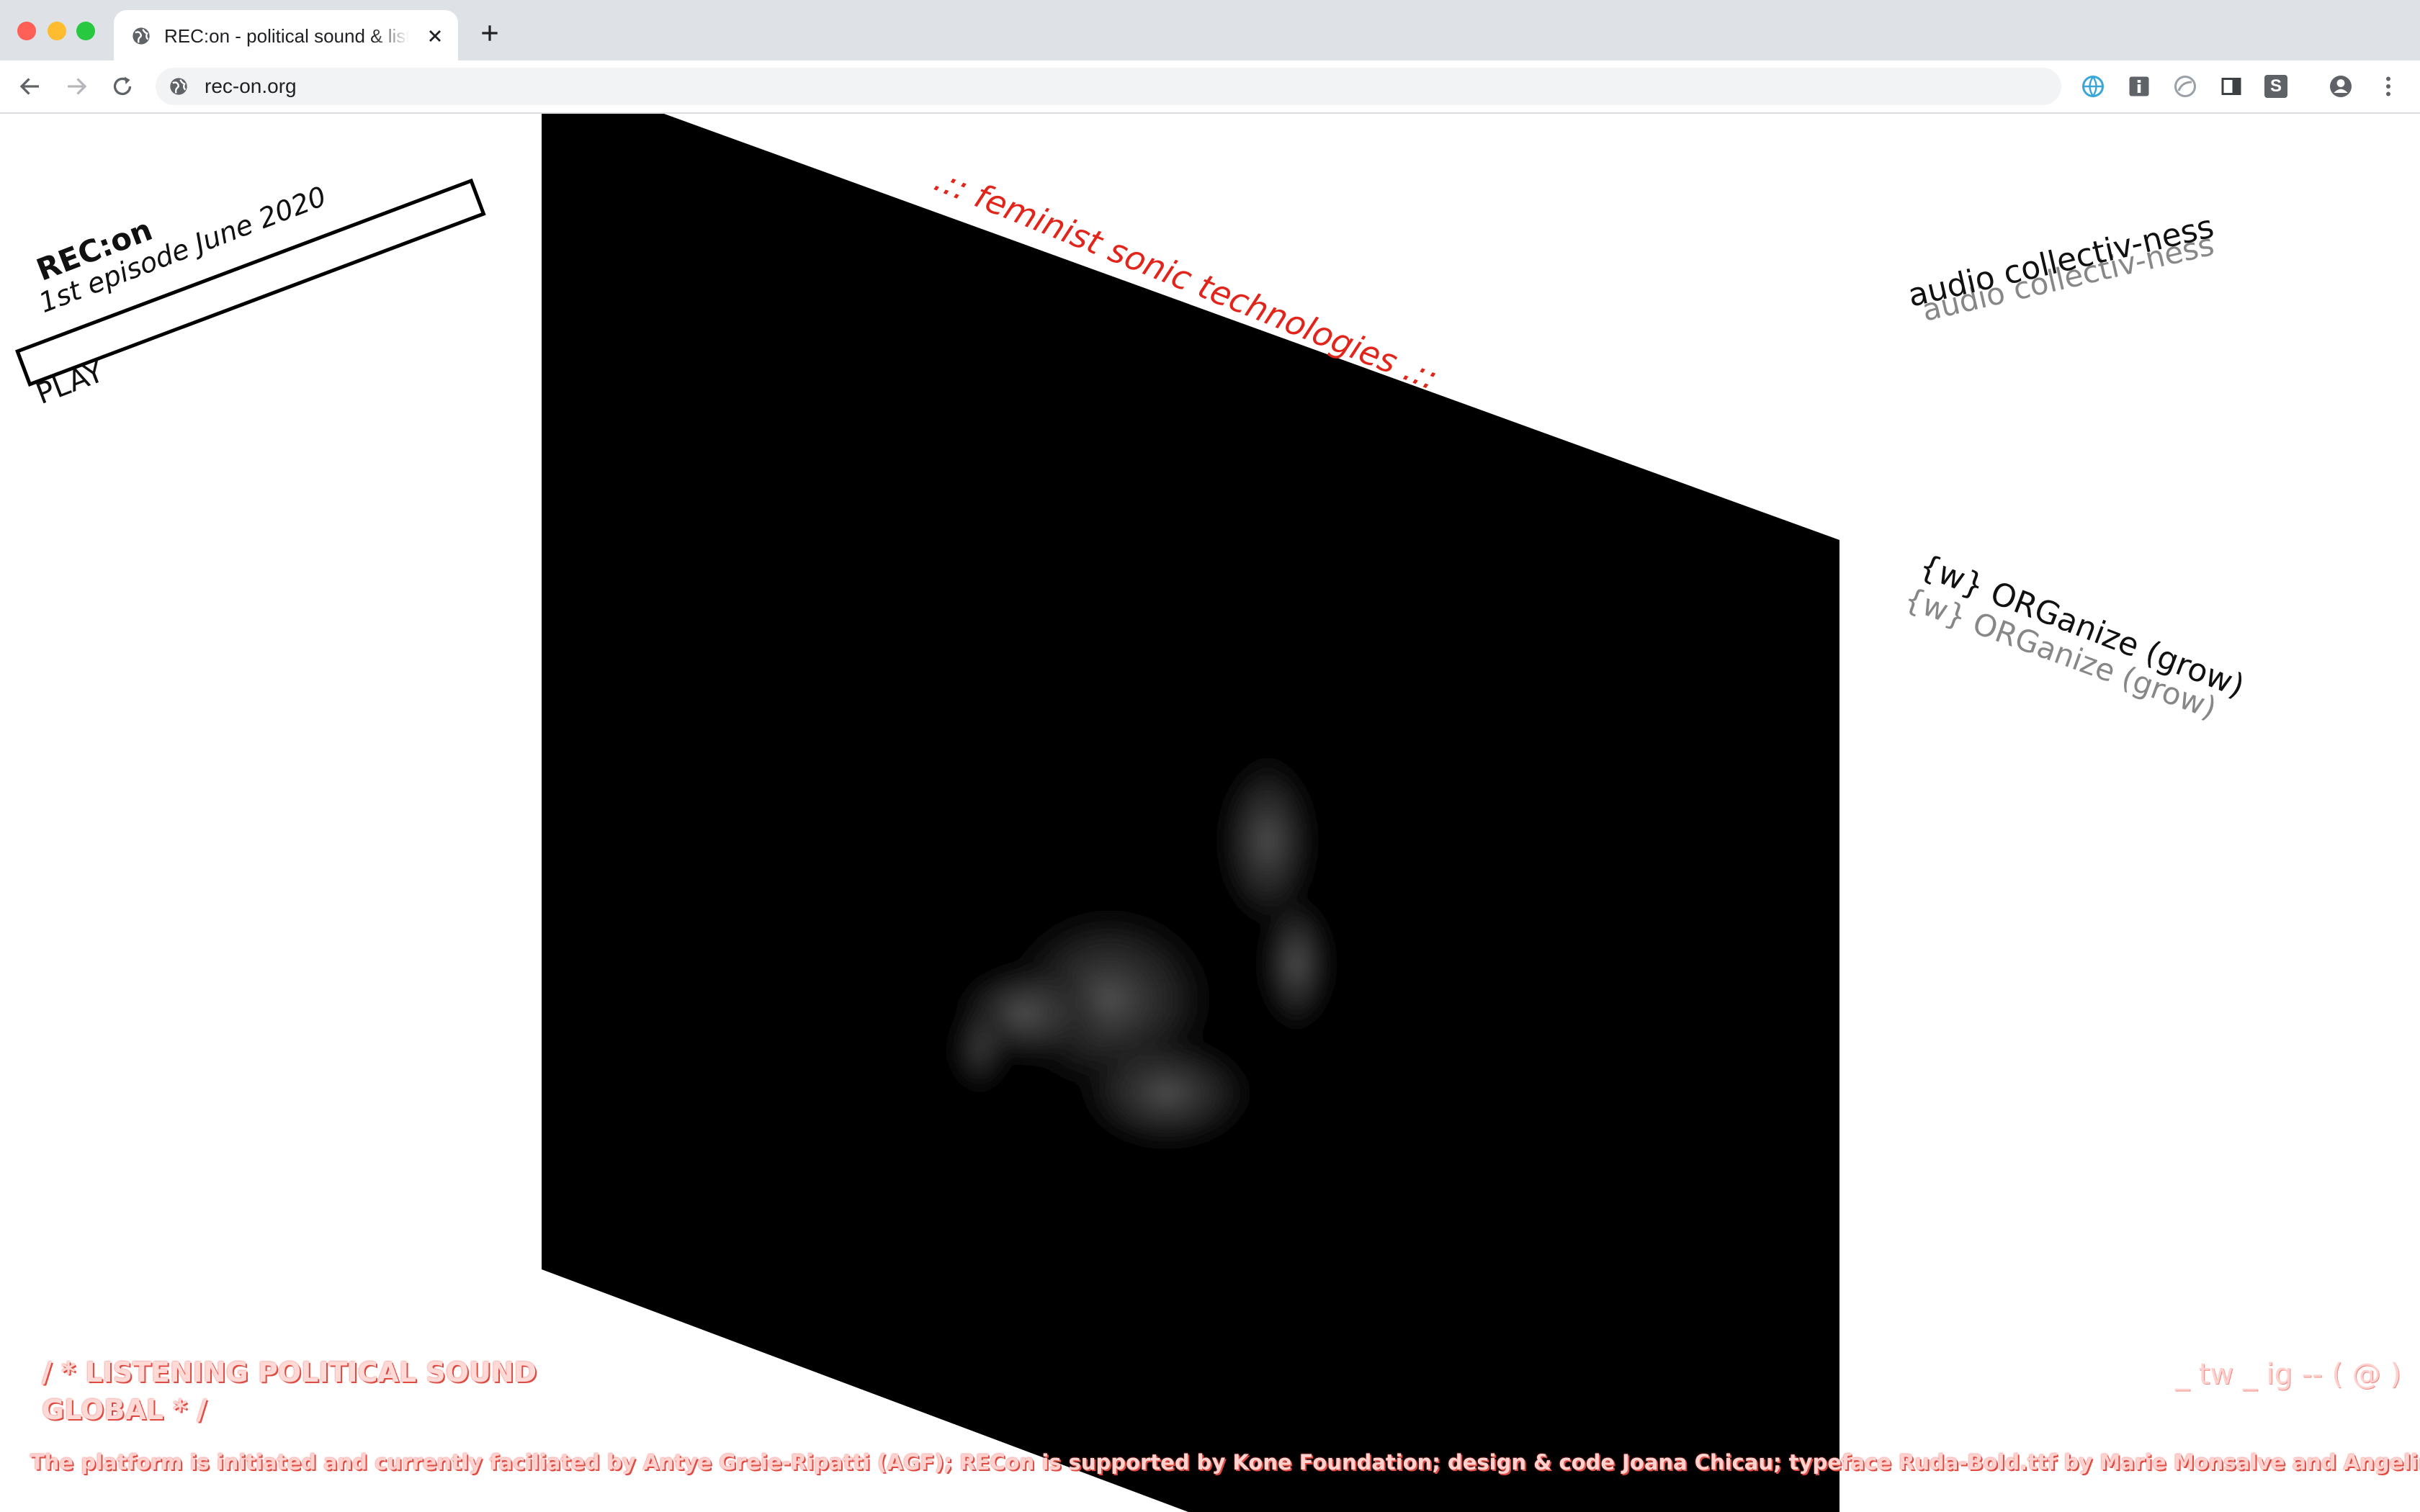  I want to click on listening-heading: / * LISTENING POLITICAL SOUND GLOBAL * /, so click(301, 1391).